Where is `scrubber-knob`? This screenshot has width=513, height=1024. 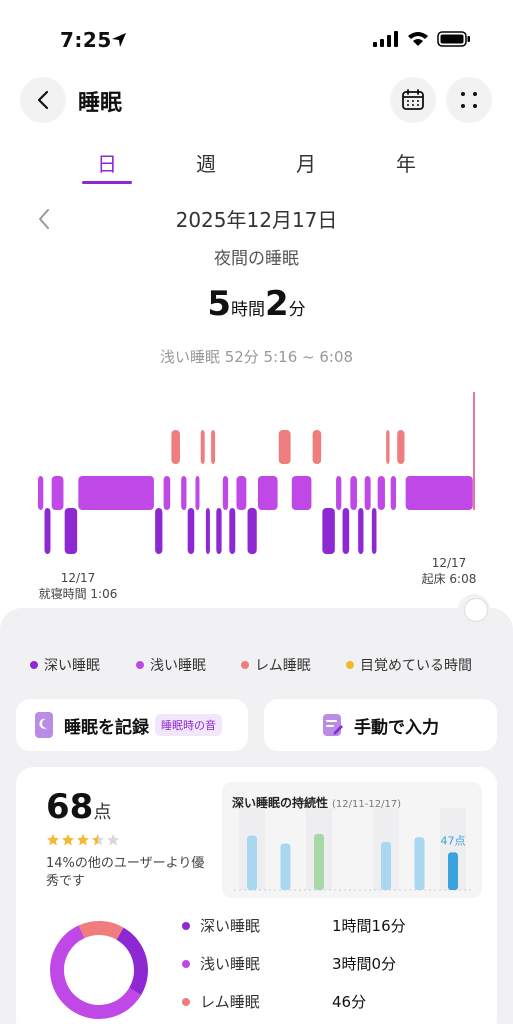
scrubber-knob is located at coordinates (476, 610).